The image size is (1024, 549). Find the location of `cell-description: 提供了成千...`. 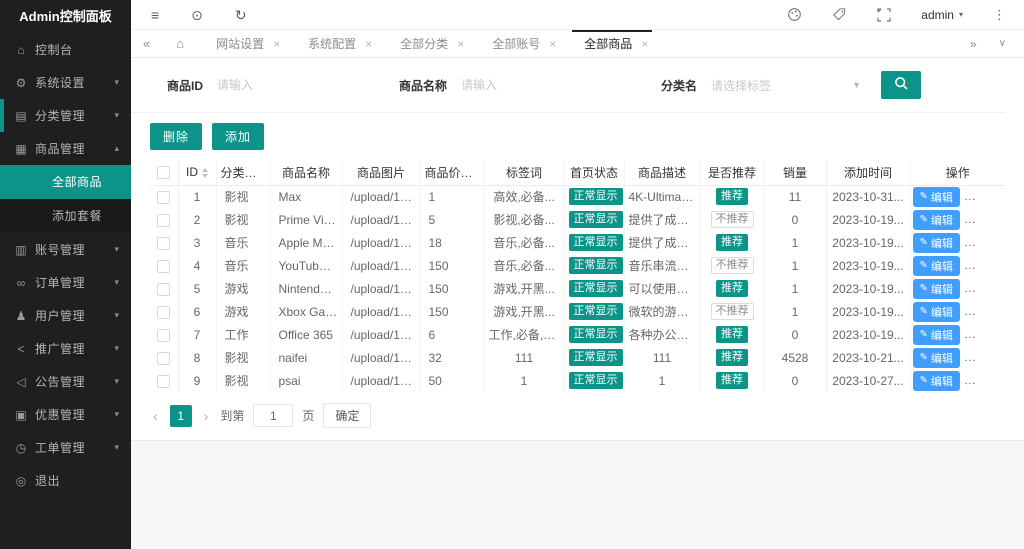

cell-description: 提供了成千... is located at coordinates (662, 219).